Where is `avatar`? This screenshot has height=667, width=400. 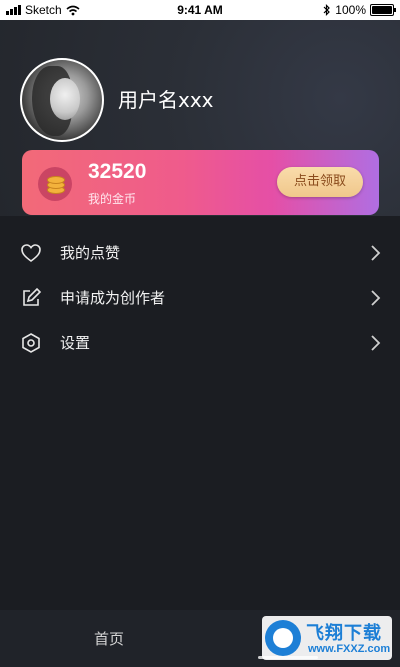
avatar is located at coordinates (62, 100).